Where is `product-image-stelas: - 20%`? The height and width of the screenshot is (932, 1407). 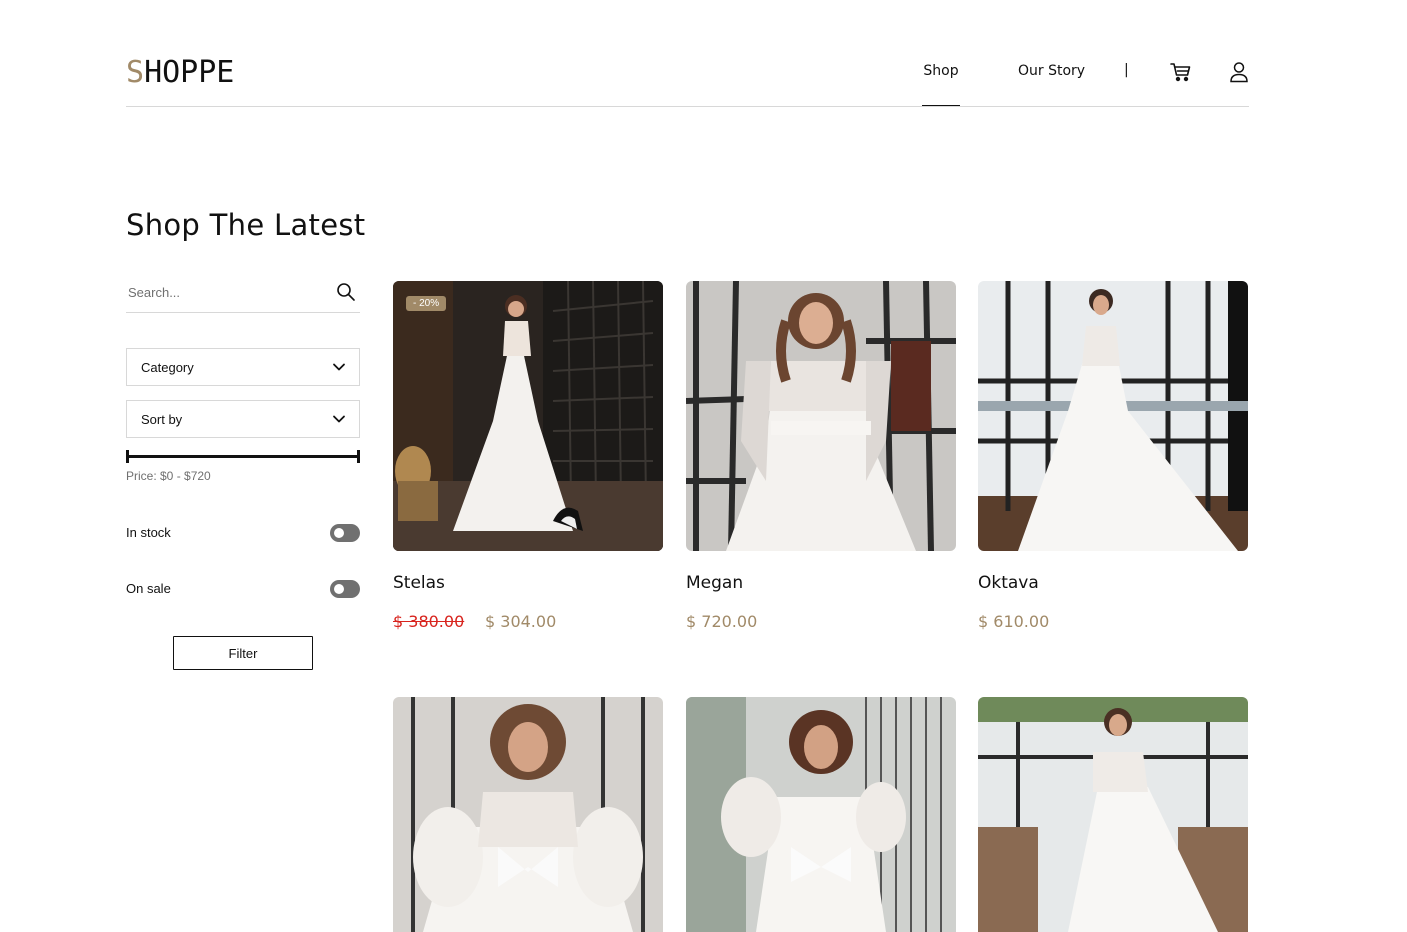 product-image-stelas: - 20% is located at coordinates (528, 416).